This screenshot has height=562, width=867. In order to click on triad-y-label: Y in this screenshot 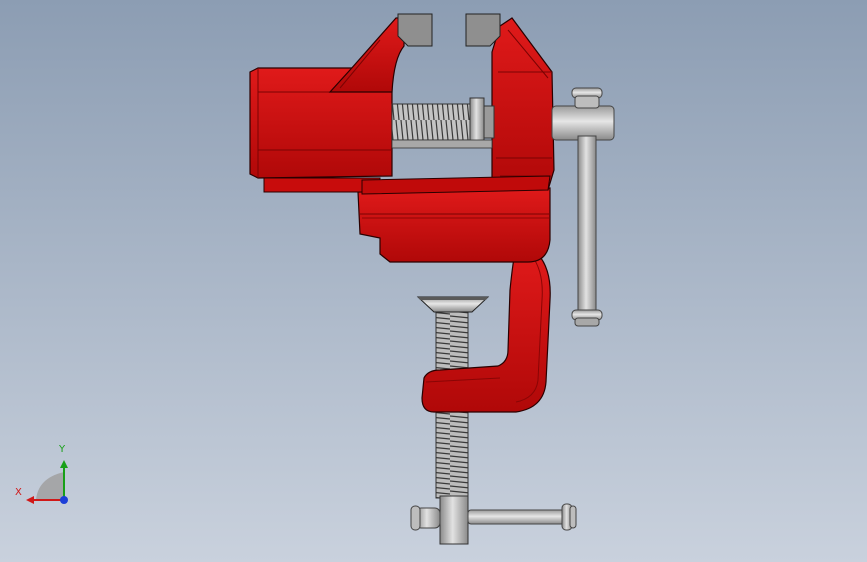, I will do `click(62, 449)`.